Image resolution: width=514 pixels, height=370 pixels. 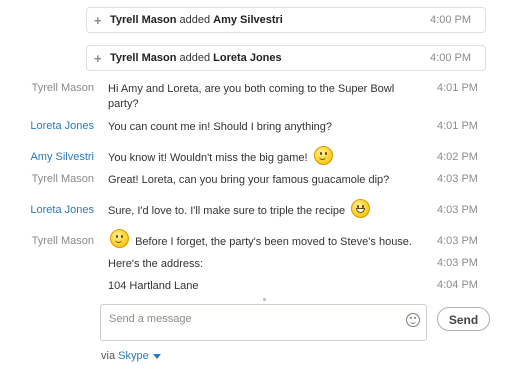 I want to click on via-label: via, so click(x=108, y=356).